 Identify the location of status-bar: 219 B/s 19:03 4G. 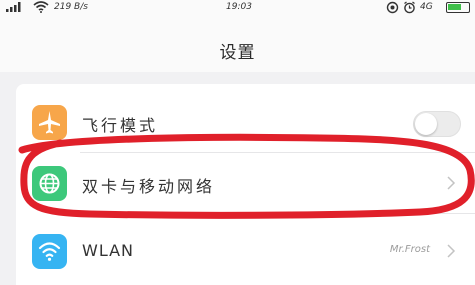
(237, 8).